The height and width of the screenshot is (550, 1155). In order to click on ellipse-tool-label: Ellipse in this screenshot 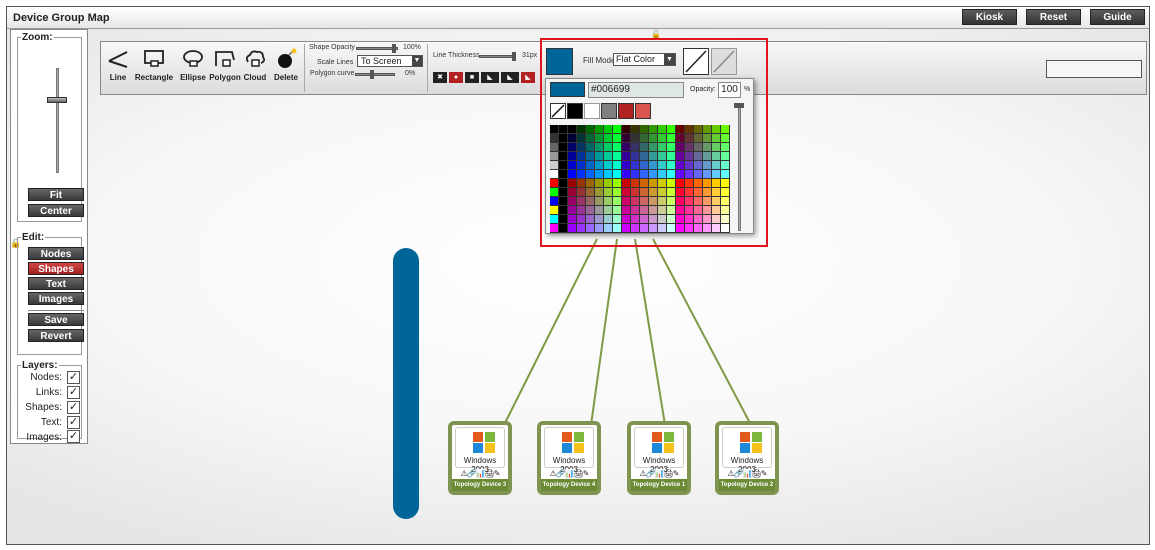, I will do `click(193, 77)`.